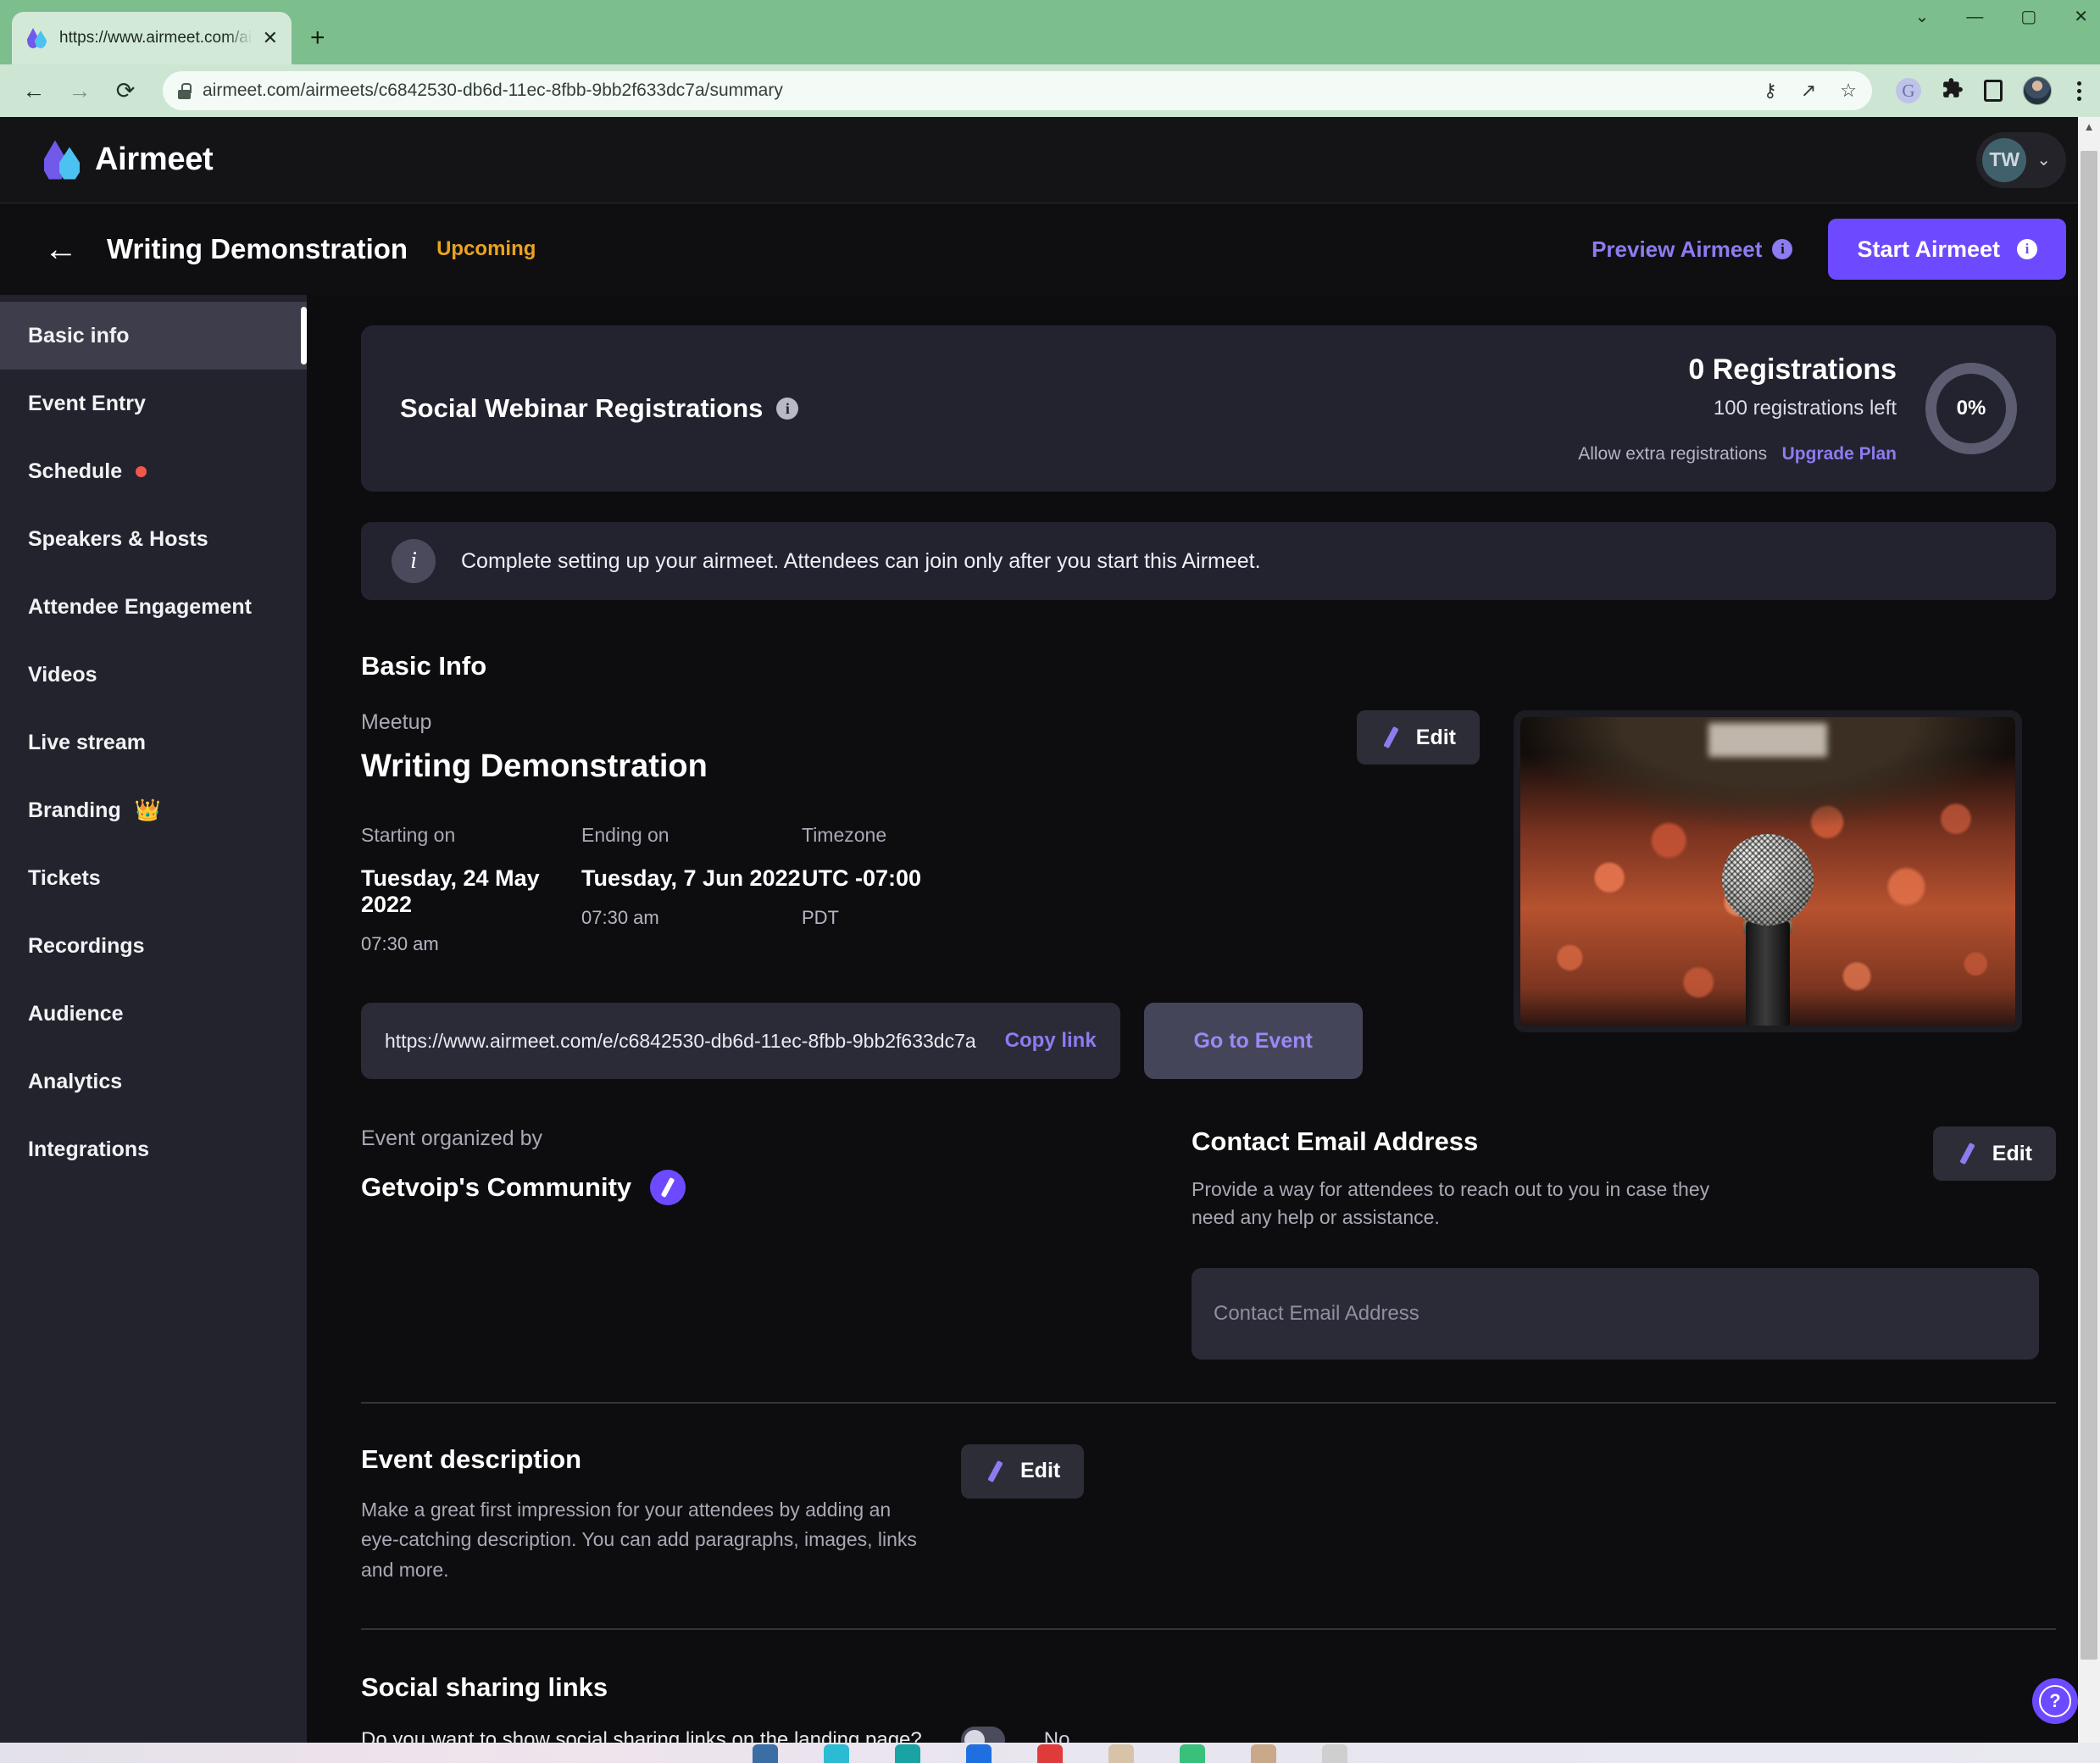 This screenshot has width=2100, height=1763. I want to click on sidebar-item-speakers-hosts: Speakers & Hosts, so click(153, 539).